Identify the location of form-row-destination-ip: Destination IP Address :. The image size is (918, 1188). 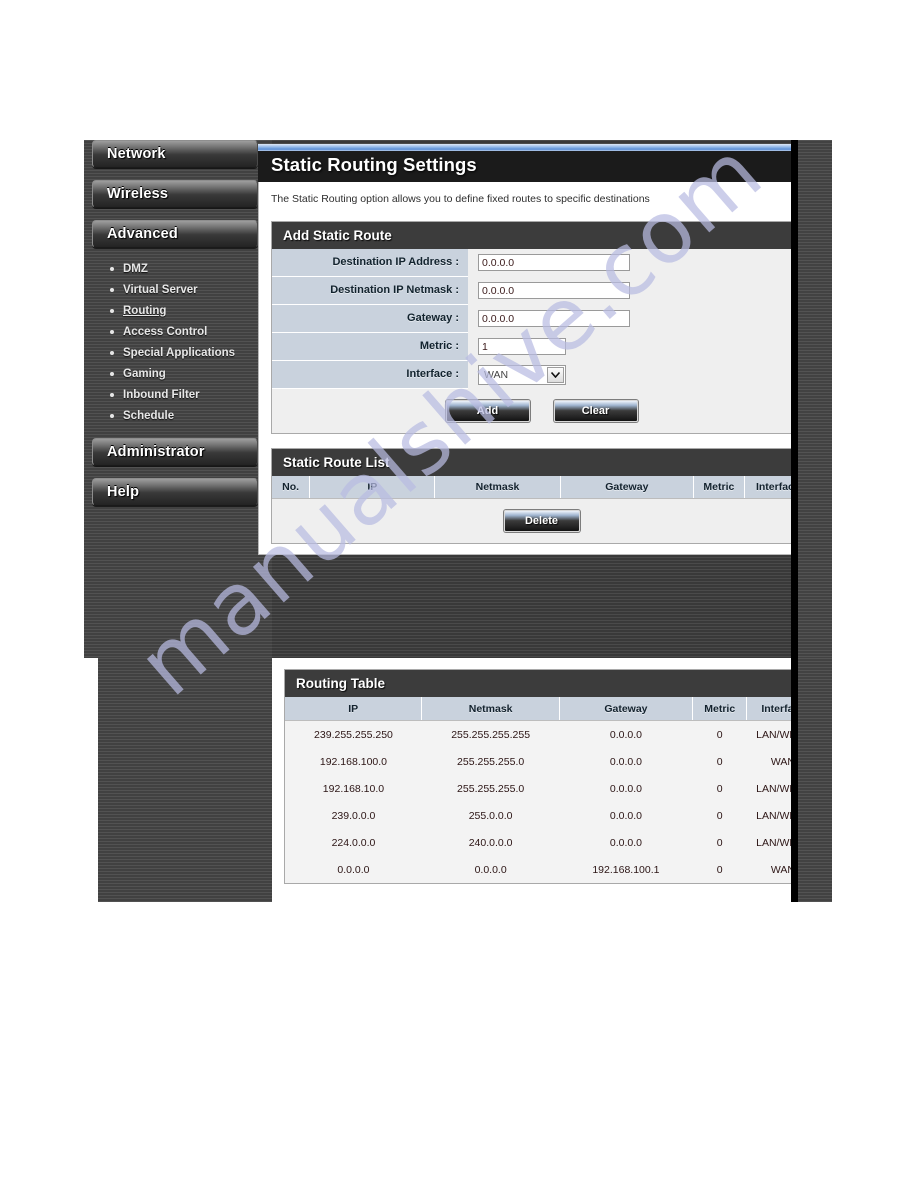
(541, 262).